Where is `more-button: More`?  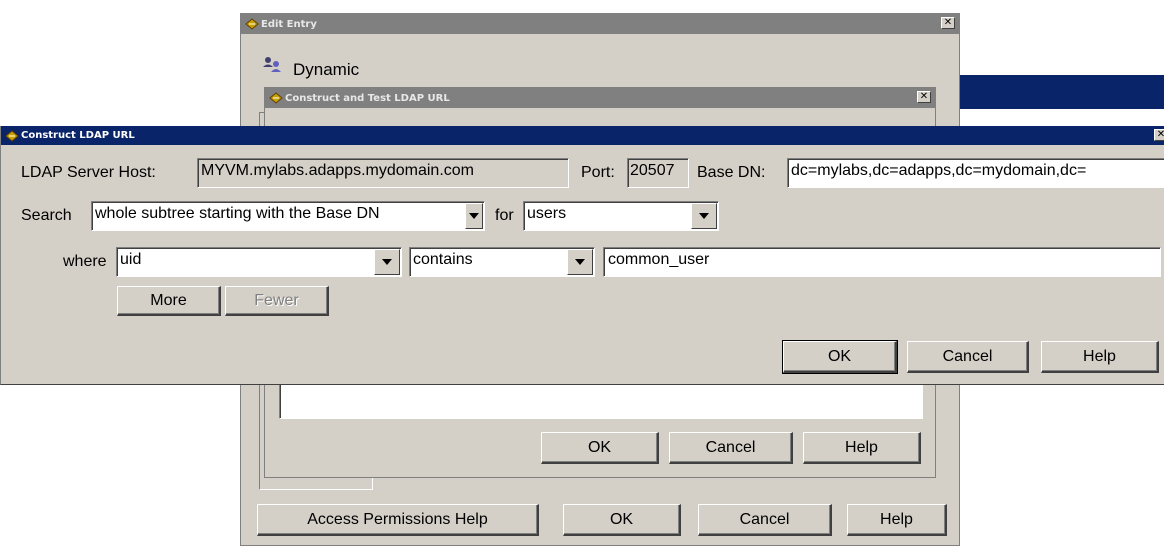
more-button: More is located at coordinates (169, 301).